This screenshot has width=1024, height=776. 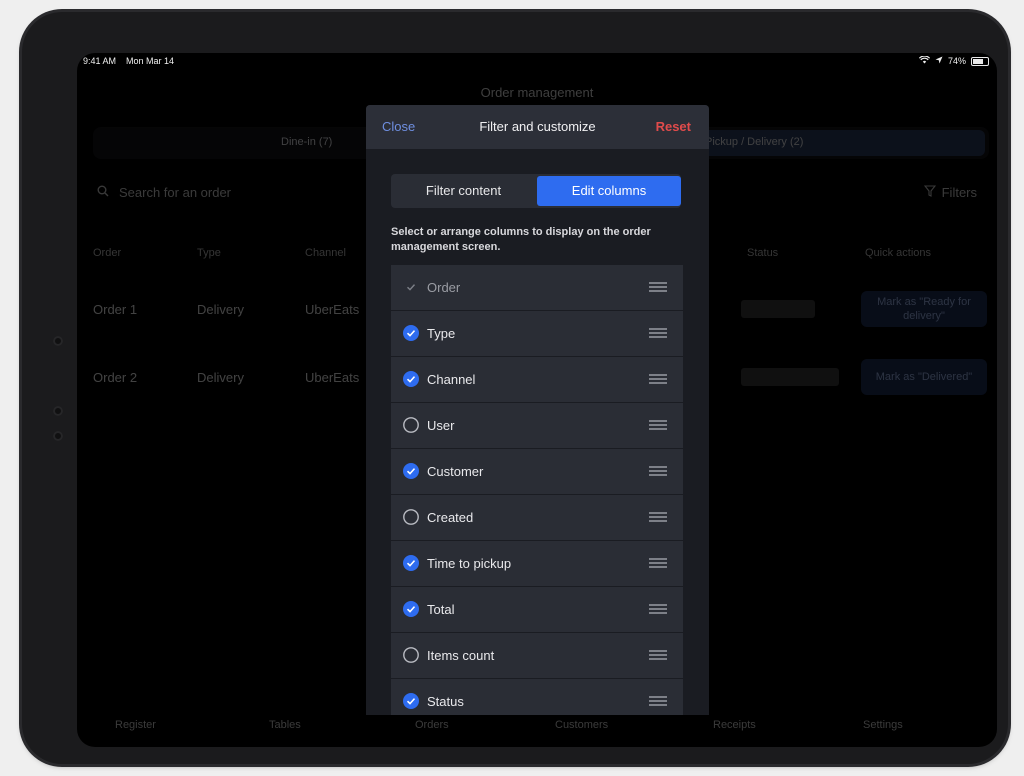 What do you see at coordinates (469, 563) in the screenshot?
I see `column-label: Time to pickup` at bounding box center [469, 563].